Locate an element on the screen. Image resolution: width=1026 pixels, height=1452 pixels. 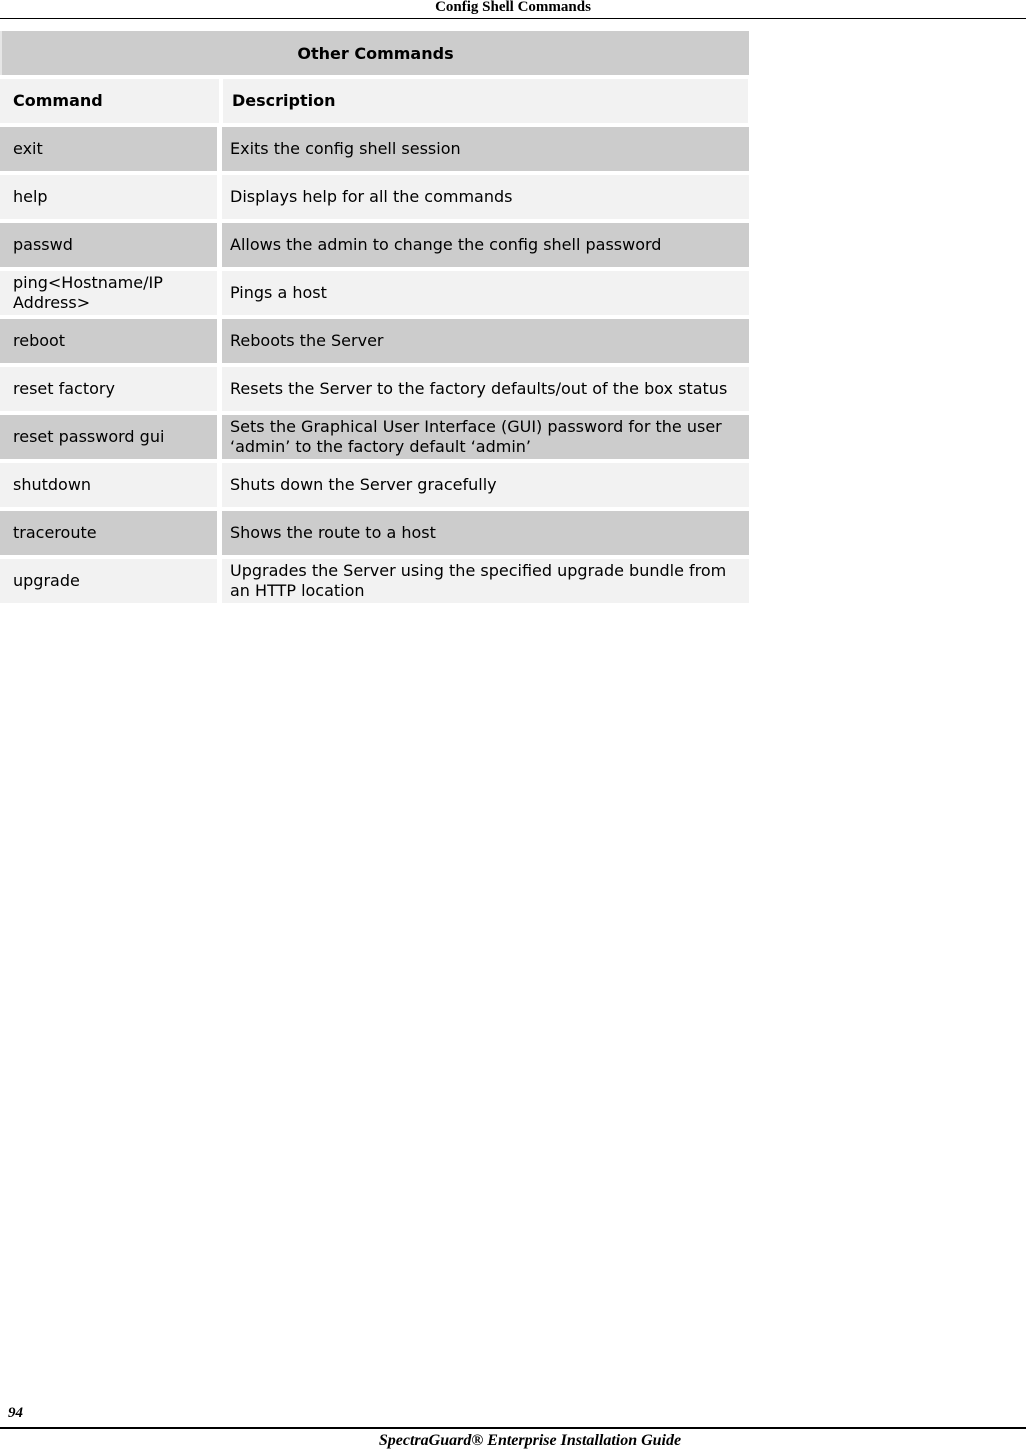
command-cell: ping<Hostname/IP Address> is located at coordinates (108, 293).